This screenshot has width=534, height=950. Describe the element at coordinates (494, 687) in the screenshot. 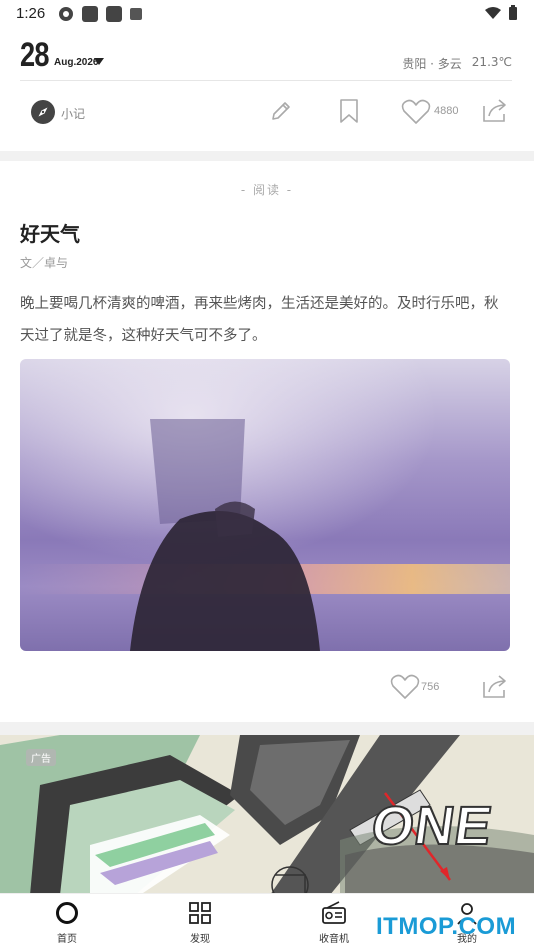

I see `article-share-icon` at that location.